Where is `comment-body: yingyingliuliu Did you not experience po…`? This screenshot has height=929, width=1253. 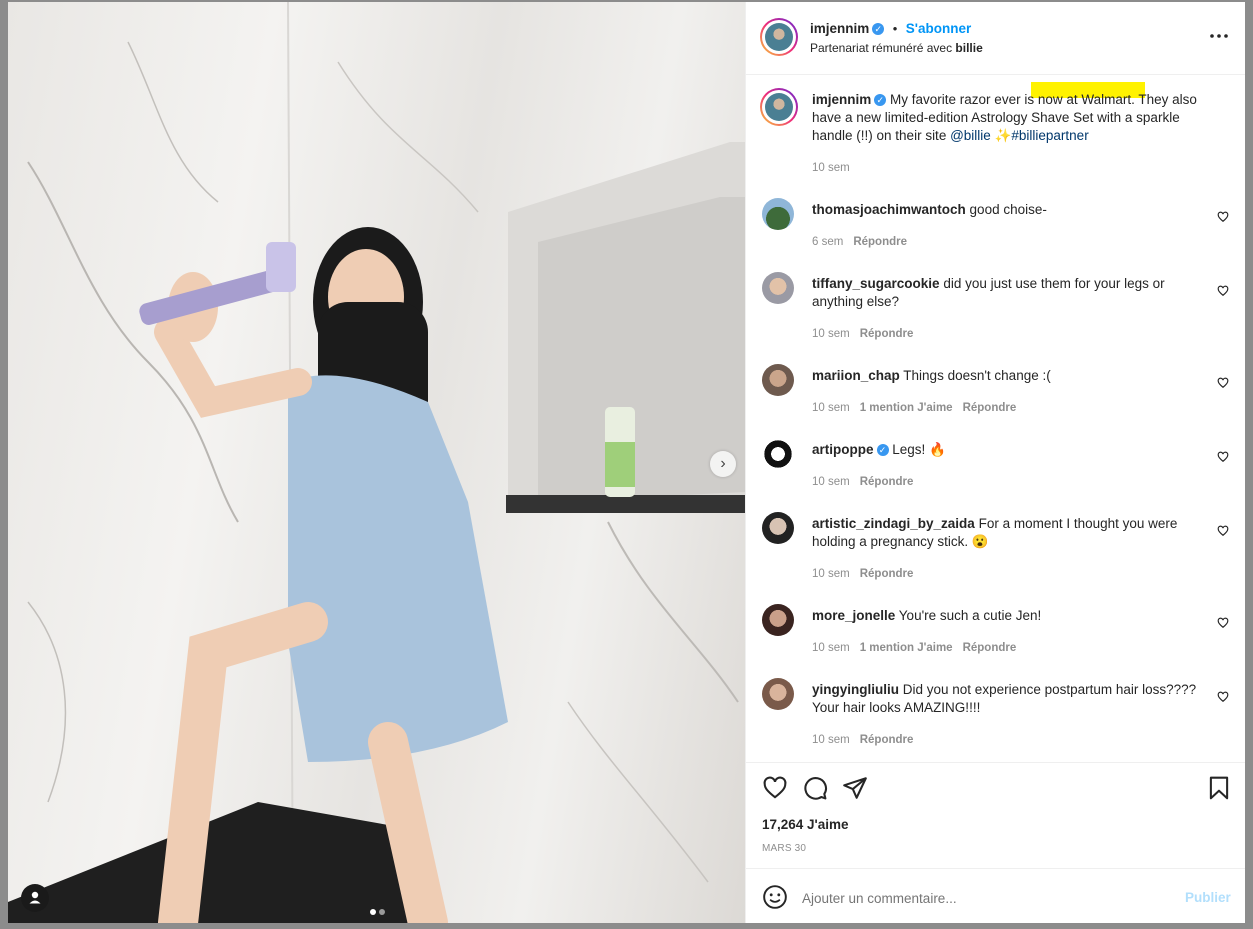
comment-body: yingyingliuliu Did you not experience po… is located at coordinates (1010, 699).